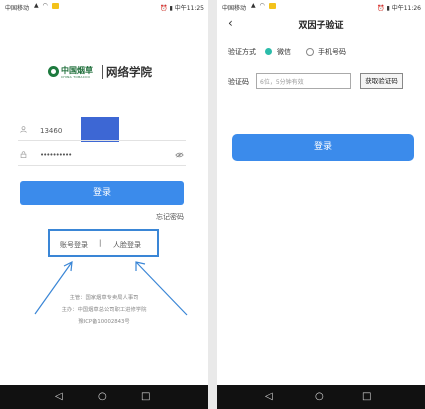  What do you see at coordinates (111, 288) in the screenshot?
I see `annotation-arrows` at bounding box center [111, 288].